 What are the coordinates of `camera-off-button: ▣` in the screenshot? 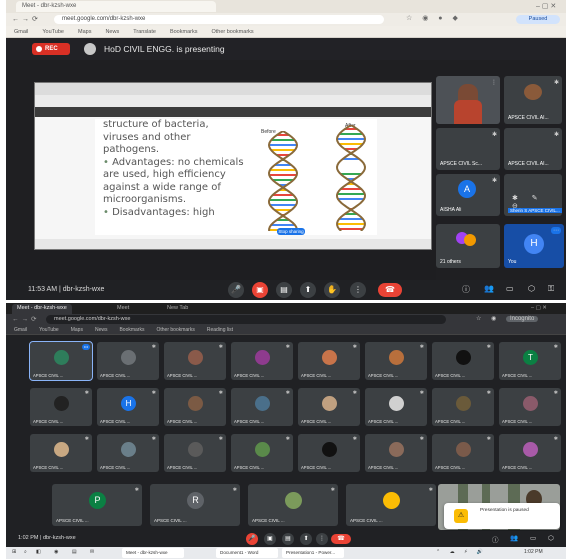 It's located at (260, 290).